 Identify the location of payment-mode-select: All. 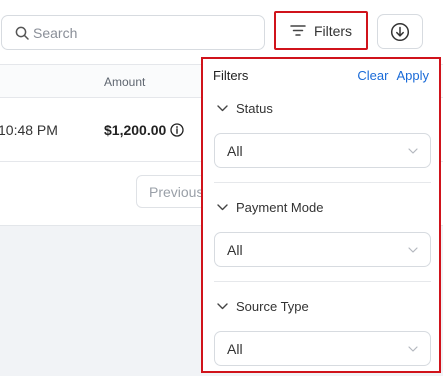
(322, 249).